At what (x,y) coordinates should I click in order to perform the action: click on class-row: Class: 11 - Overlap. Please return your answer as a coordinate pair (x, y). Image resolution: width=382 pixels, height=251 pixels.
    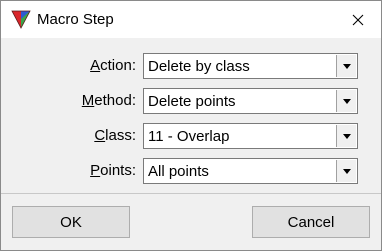
    Looking at the image, I should click on (191, 136).